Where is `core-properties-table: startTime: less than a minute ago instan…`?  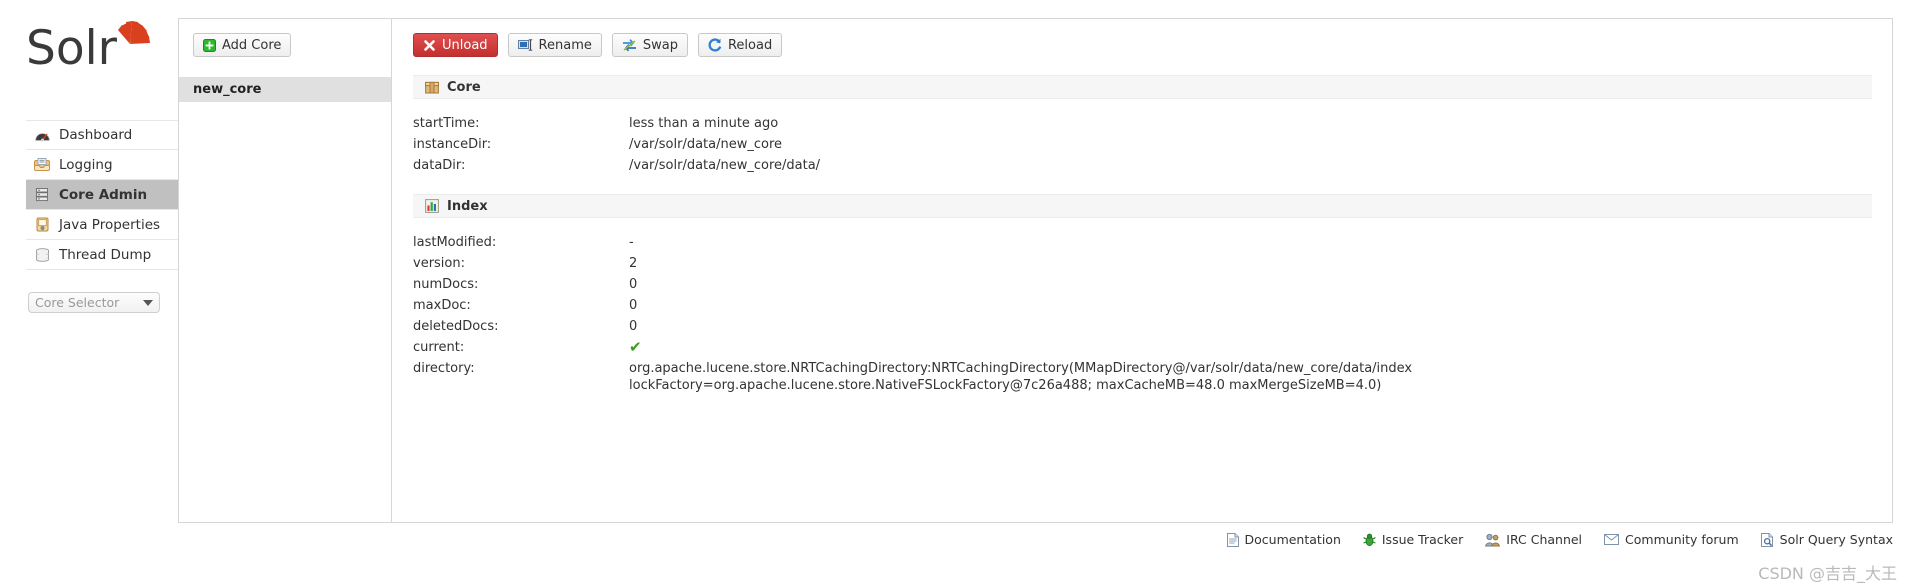
core-properties-table: startTime: less than a minute ago instan… is located at coordinates (1142, 144).